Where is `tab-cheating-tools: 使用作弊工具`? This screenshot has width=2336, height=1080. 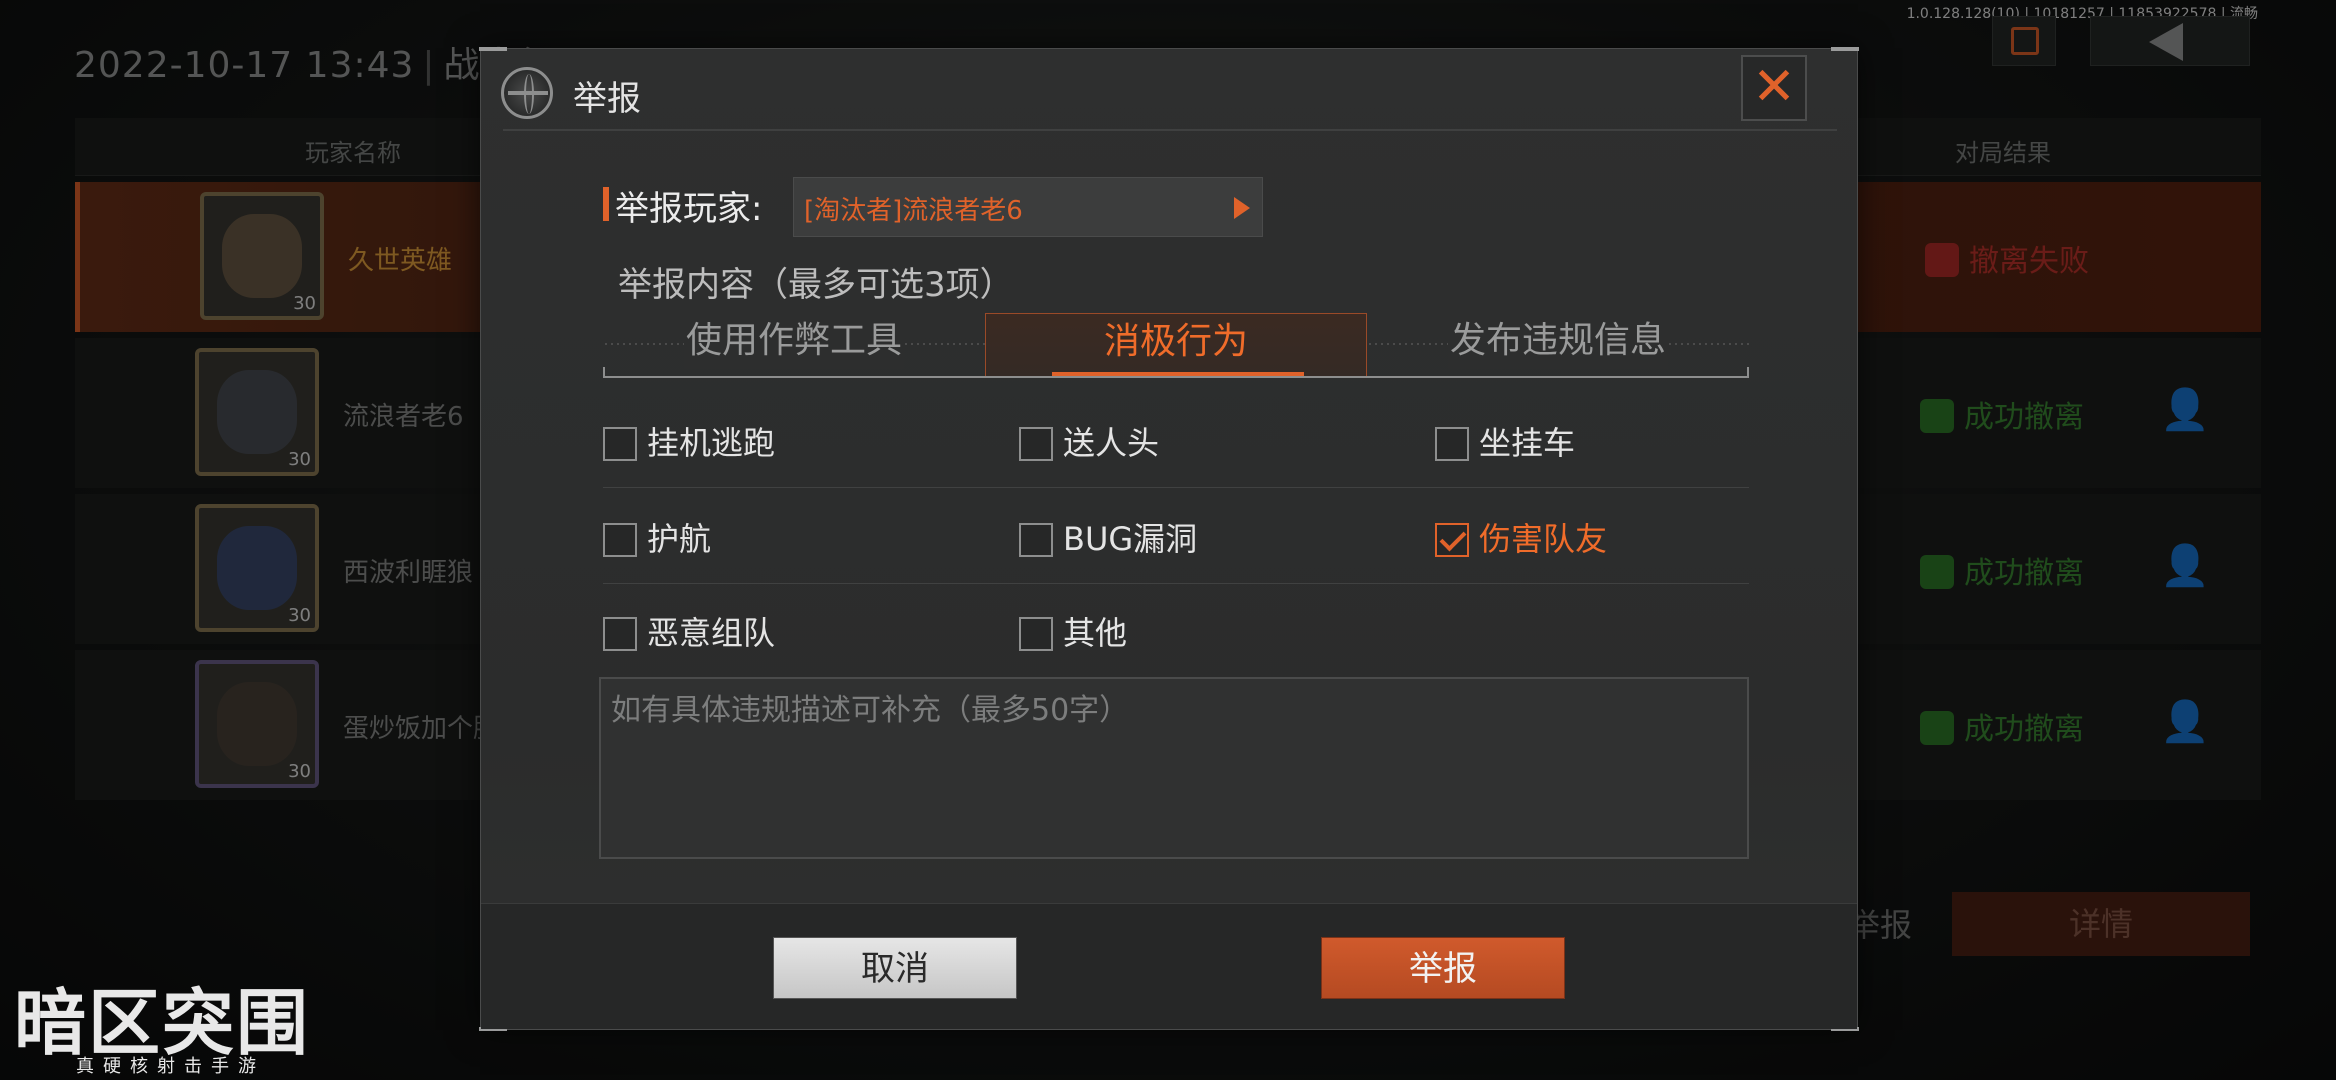
tab-cheating-tools: 使用作弊工具 is located at coordinates (794, 345).